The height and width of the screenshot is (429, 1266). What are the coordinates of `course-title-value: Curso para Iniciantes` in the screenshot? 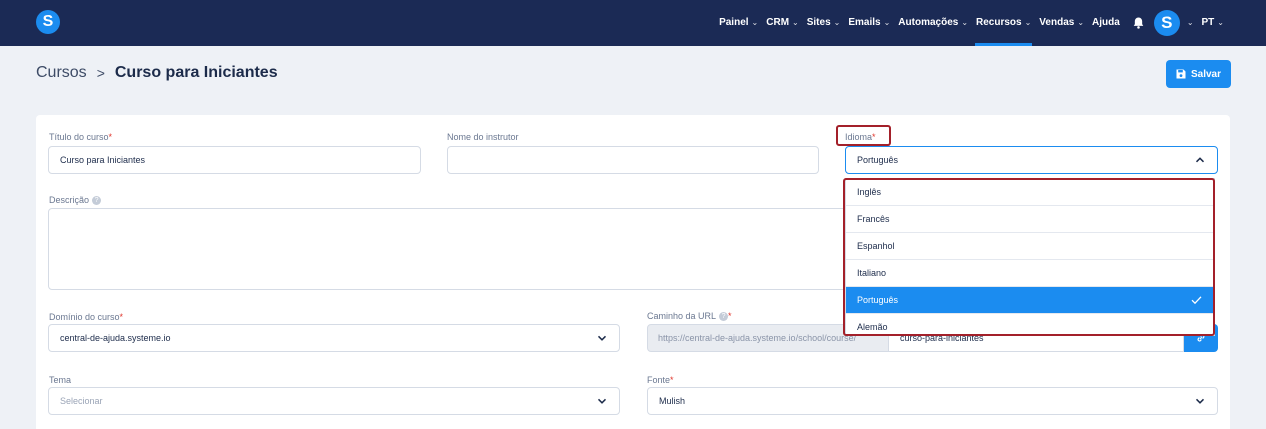 It's located at (103, 160).